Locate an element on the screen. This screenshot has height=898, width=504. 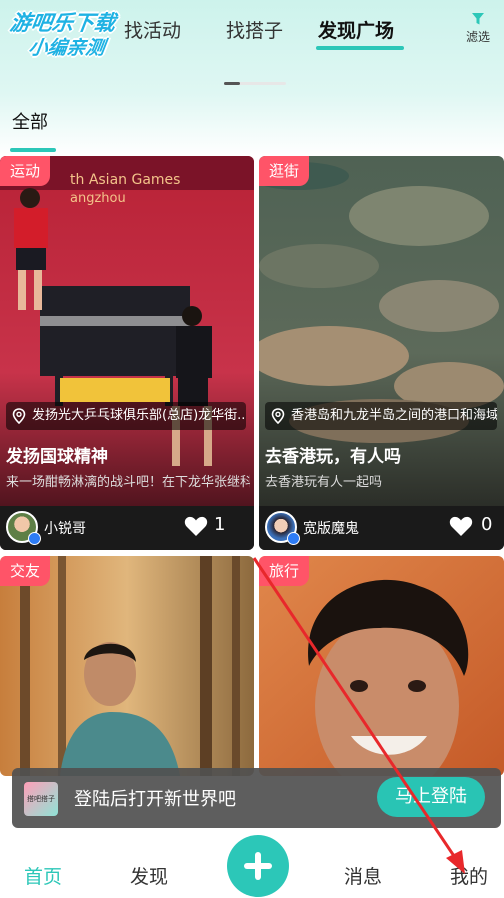
nav-discover: 发现 is located at coordinates (149, 875).